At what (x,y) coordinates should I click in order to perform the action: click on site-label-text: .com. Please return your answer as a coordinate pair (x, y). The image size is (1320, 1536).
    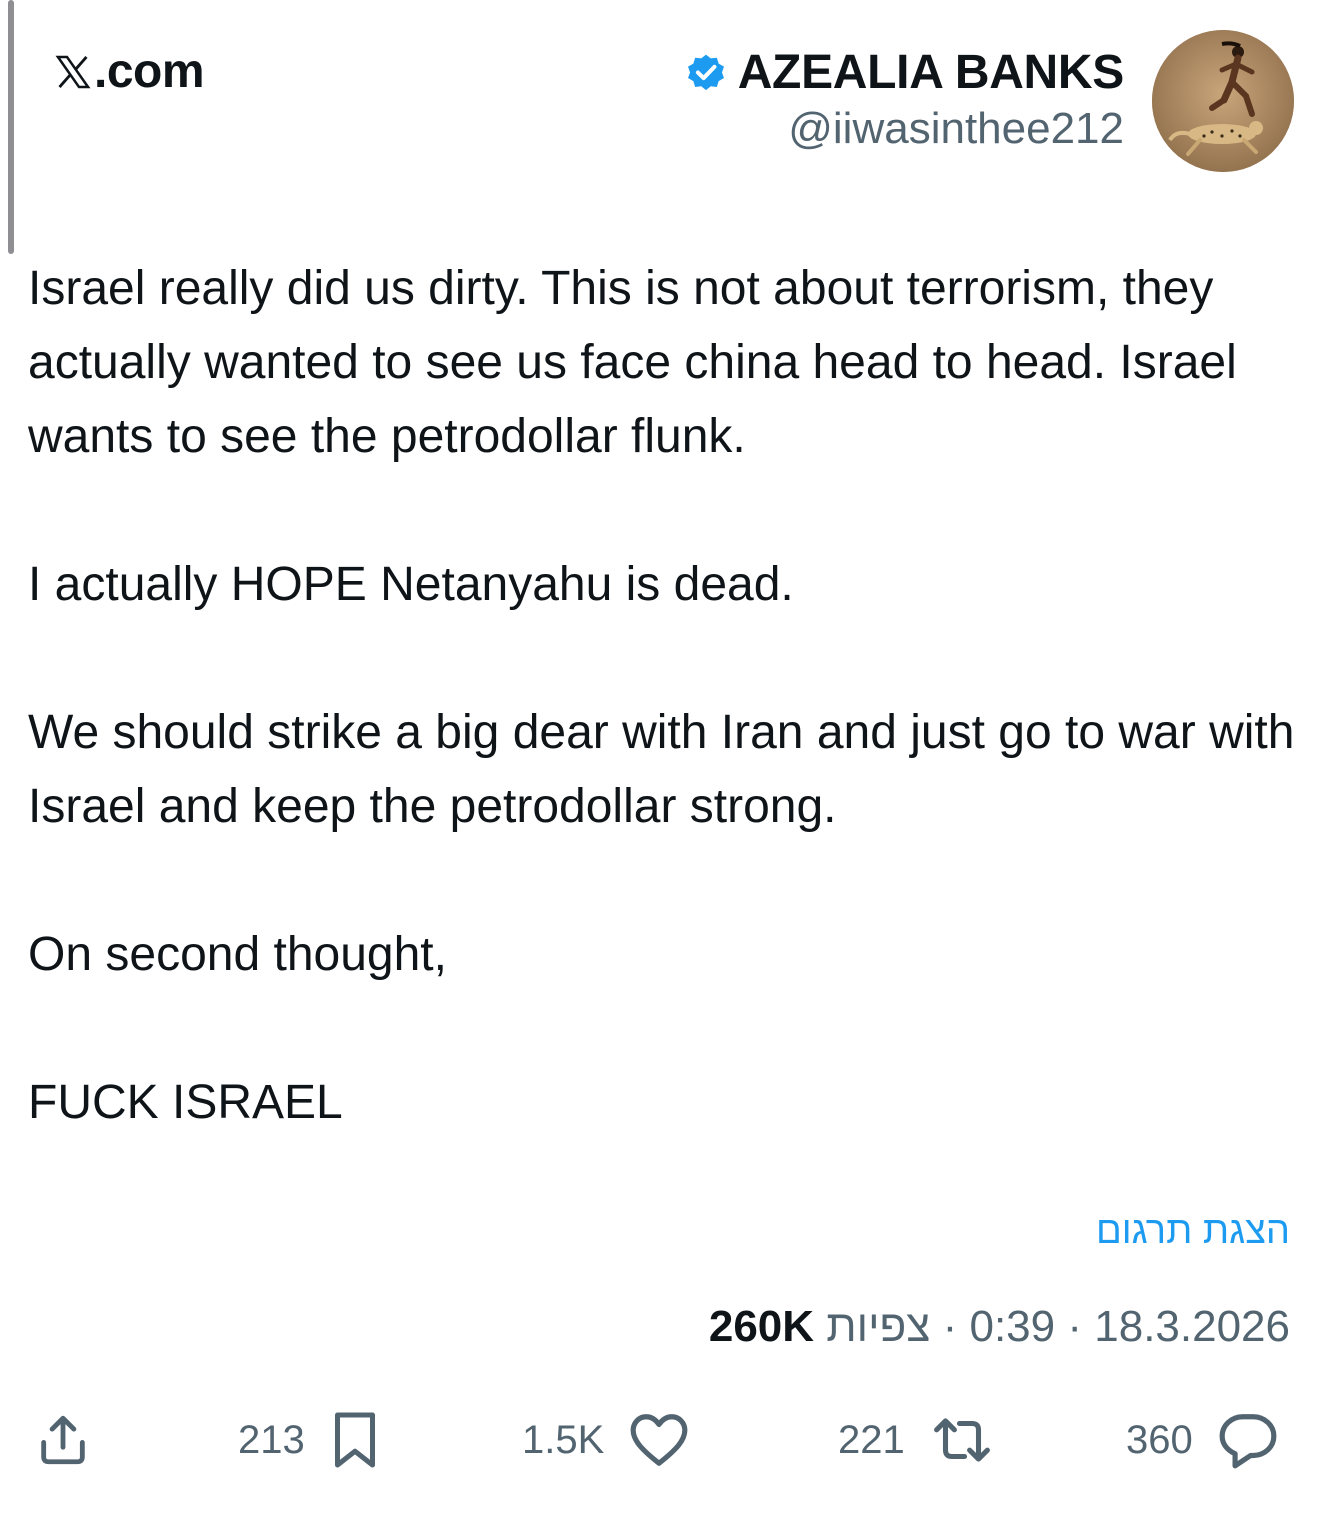
    Looking at the image, I should click on (149, 71).